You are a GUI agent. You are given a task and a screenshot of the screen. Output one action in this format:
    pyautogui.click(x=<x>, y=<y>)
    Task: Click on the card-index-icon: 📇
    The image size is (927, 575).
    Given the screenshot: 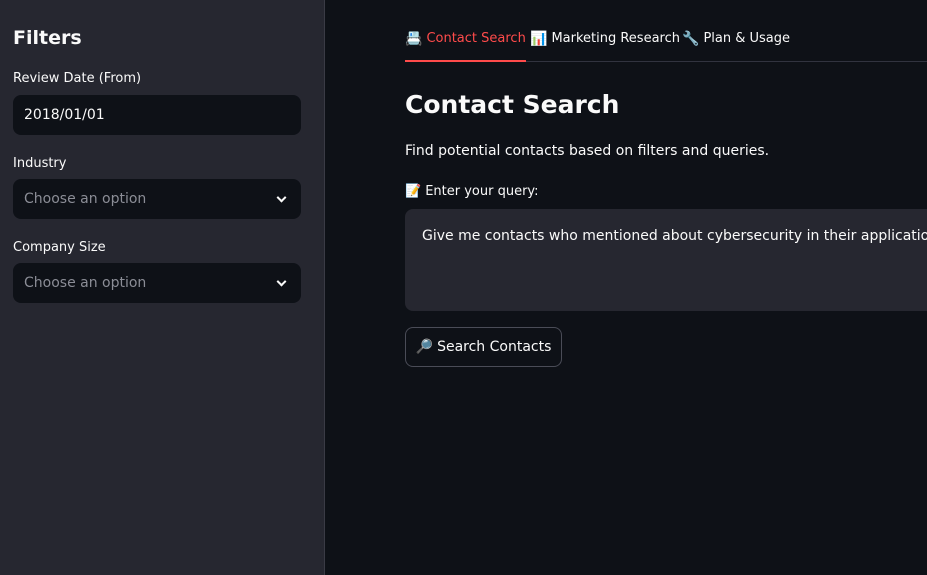 What is the action you would take?
    pyautogui.click(x=414, y=39)
    